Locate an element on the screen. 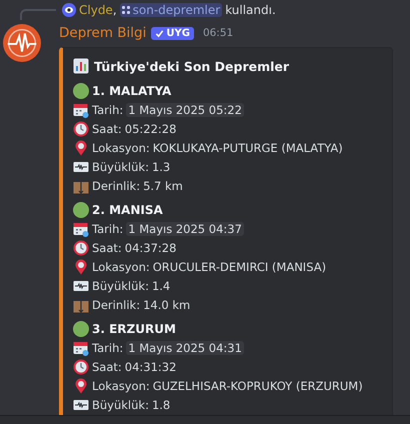  bot-avatar-icon is located at coordinates (69, 10).